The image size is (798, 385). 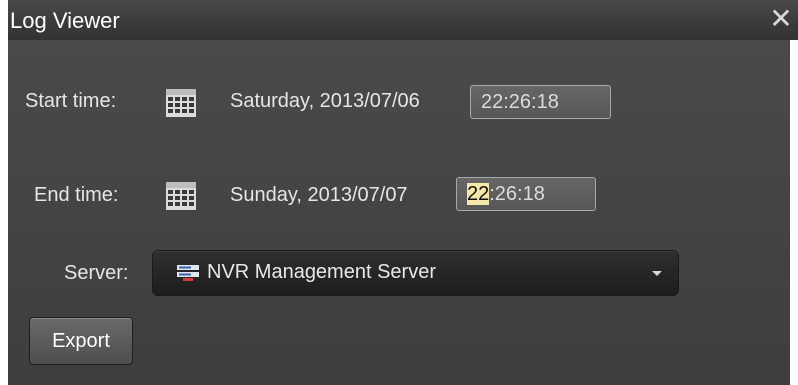 What do you see at coordinates (321, 272) in the screenshot?
I see `server-selected-value: NVR Management Server` at bounding box center [321, 272].